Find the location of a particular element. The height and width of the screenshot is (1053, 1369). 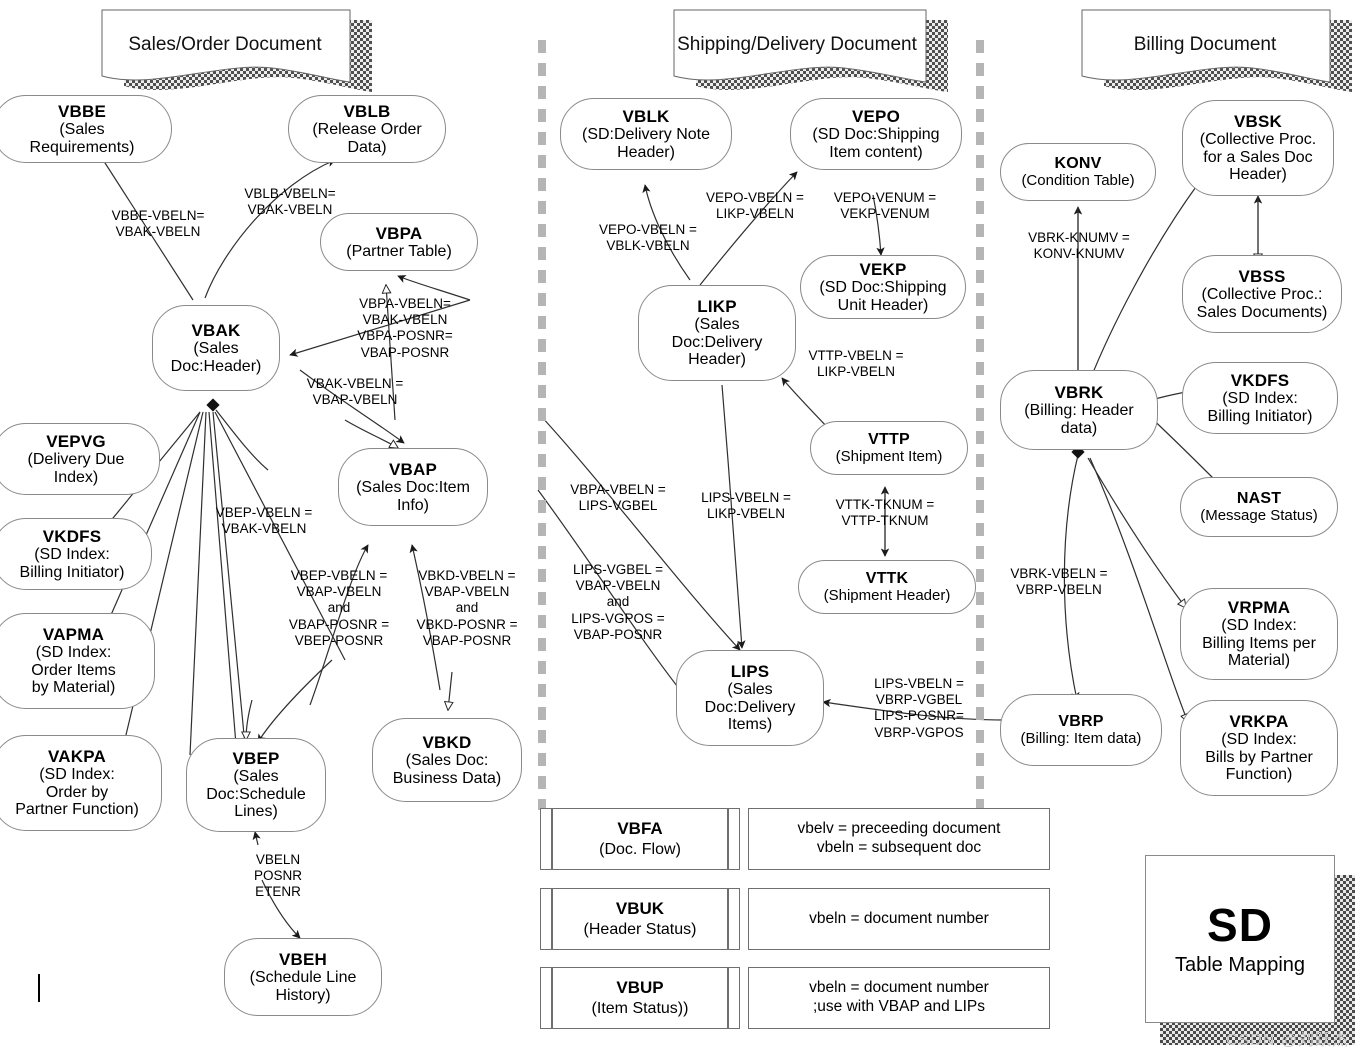

node-VBEP-name: VBEP is located at coordinates (256, 758).